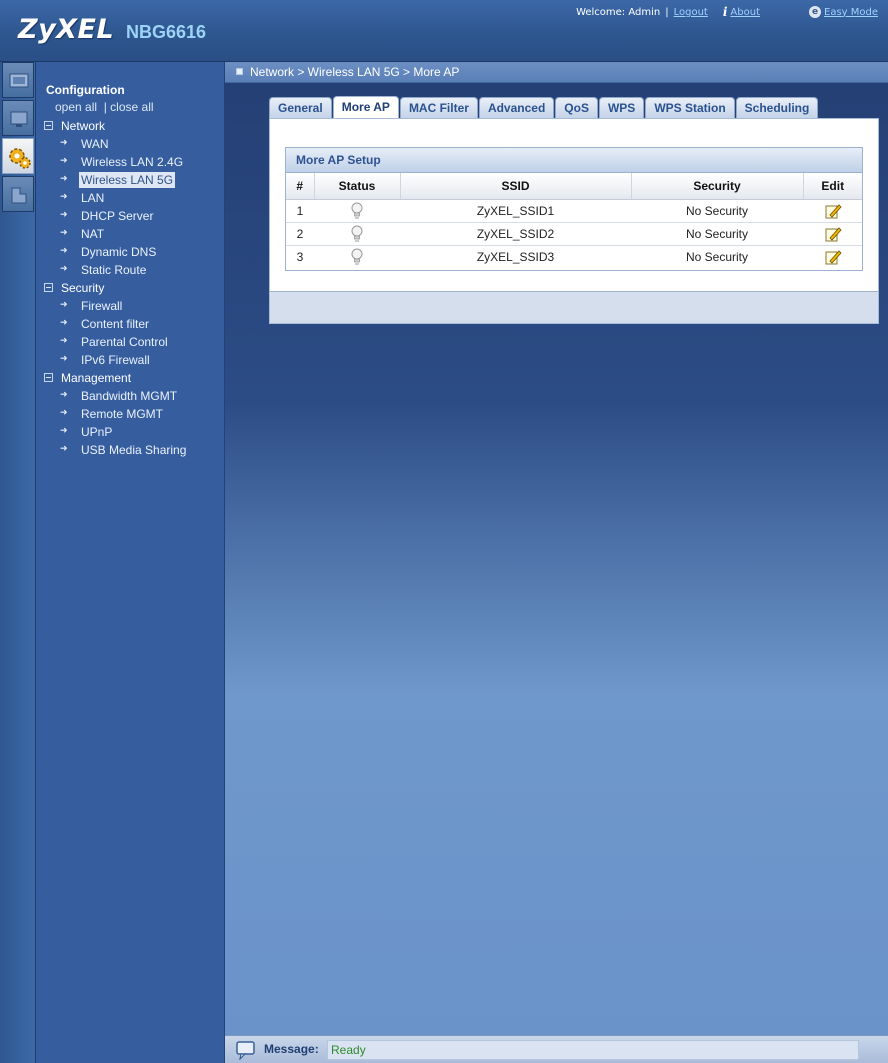 This screenshot has width=888, height=1063. What do you see at coordinates (516, 107) in the screenshot?
I see `tab-advanced: Advanced` at bounding box center [516, 107].